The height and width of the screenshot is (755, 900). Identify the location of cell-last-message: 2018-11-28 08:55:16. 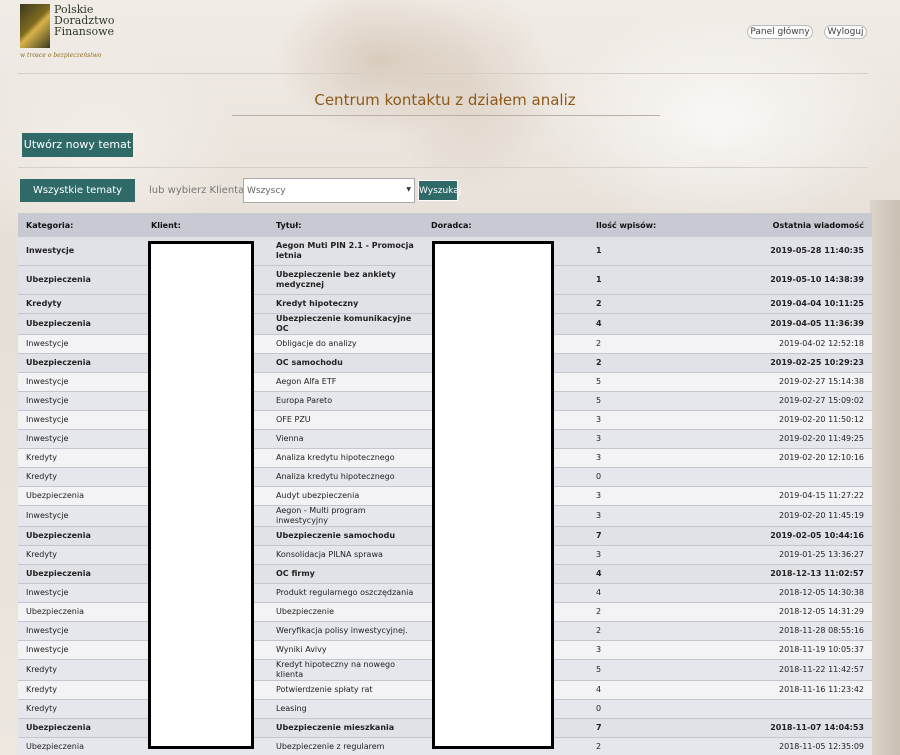
(805, 631).